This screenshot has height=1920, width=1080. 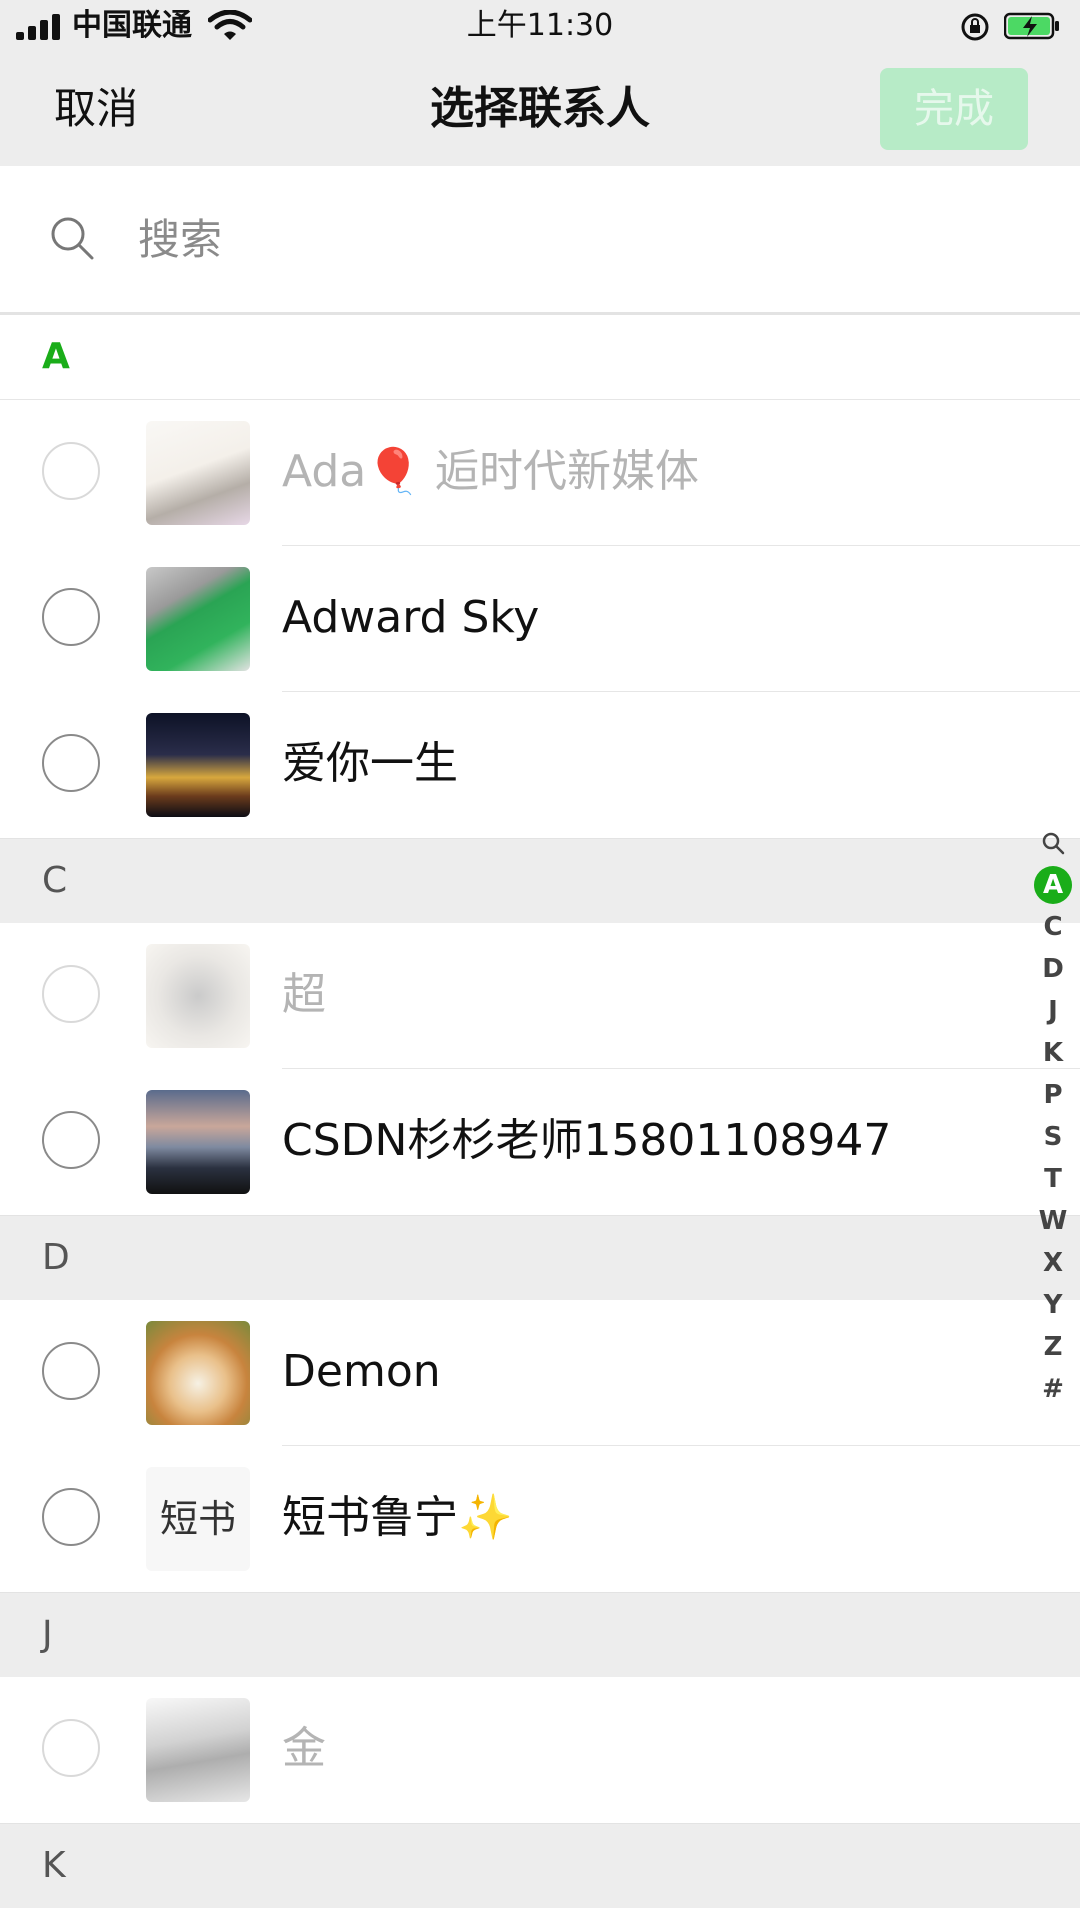 What do you see at coordinates (1053, 885) in the screenshot?
I see `index-letter: A` at bounding box center [1053, 885].